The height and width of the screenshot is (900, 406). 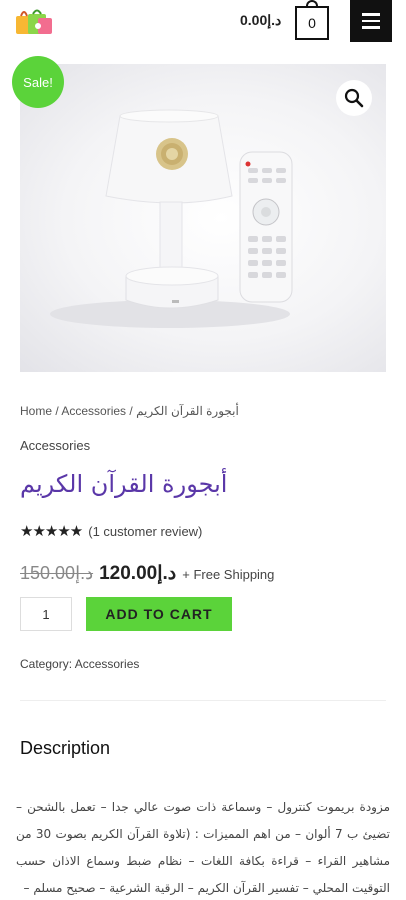 I want to click on product-meta-category: Category: Accessories, so click(x=80, y=664).